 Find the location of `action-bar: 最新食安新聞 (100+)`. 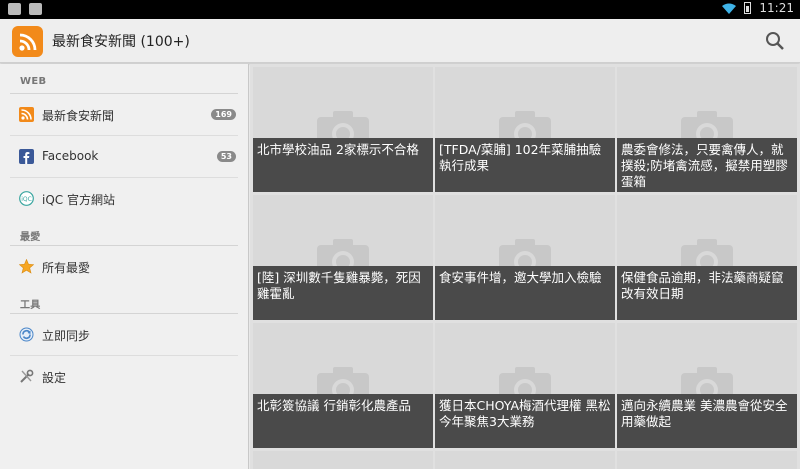

action-bar: 最新食安新聞 (100+) is located at coordinates (400, 41).